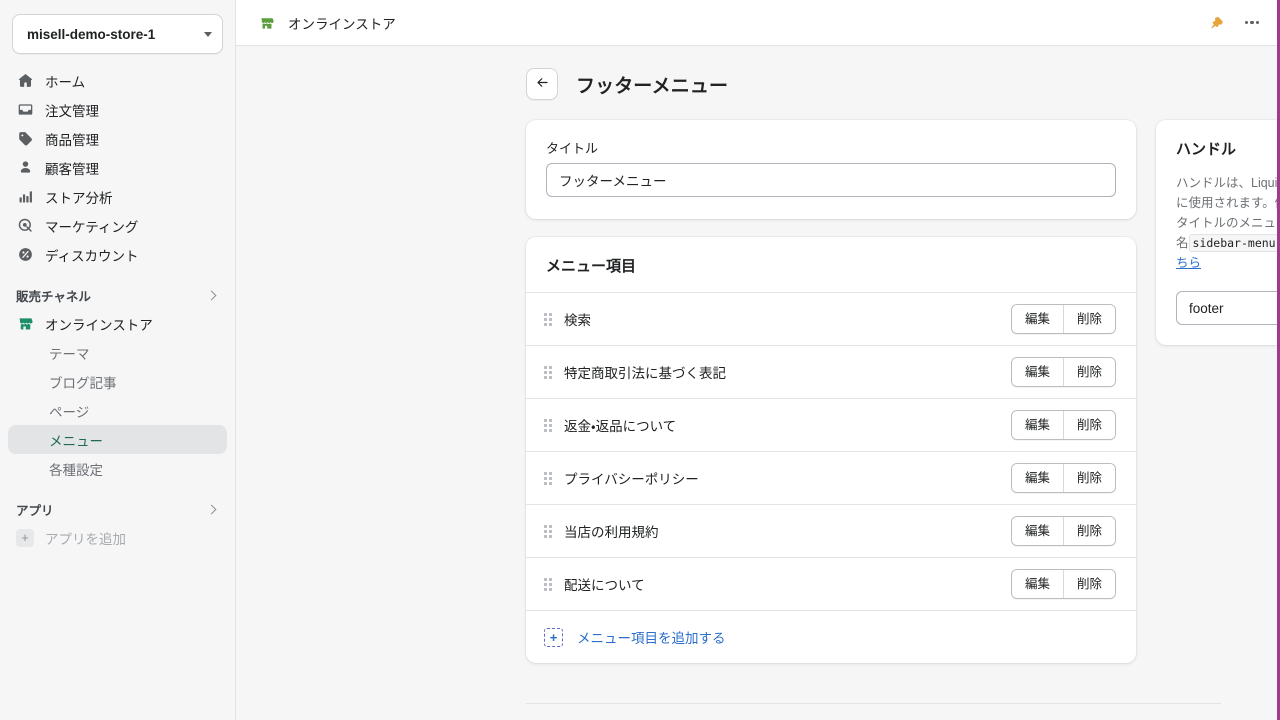 Image resolution: width=1280 pixels, height=720 pixels. I want to click on sidebar-item-online-store: オンラインストア, so click(117, 323).